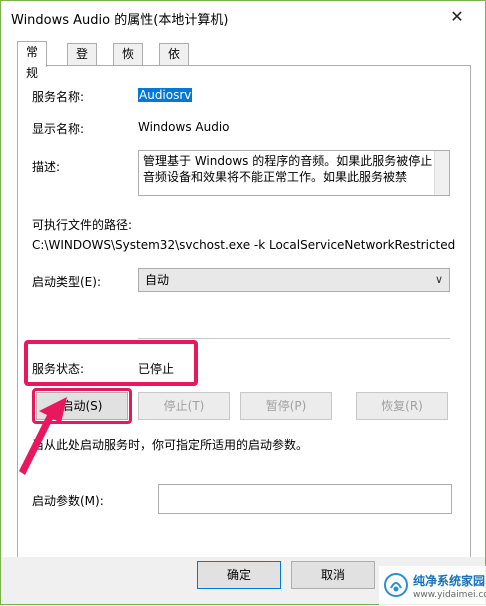  What do you see at coordinates (294, 280) in the screenshot?
I see `startup-type-select: 自动 ∨` at bounding box center [294, 280].